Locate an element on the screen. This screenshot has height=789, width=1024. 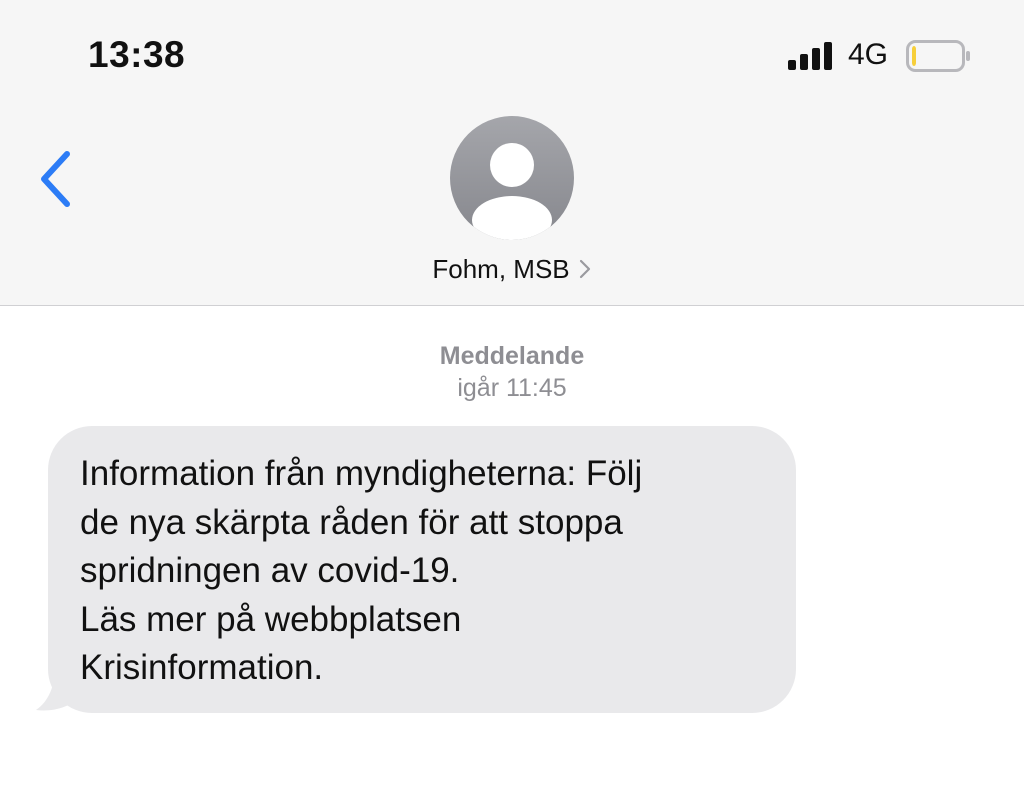
message-line: Information från myndigheterna: Följ is located at coordinates (361, 473).